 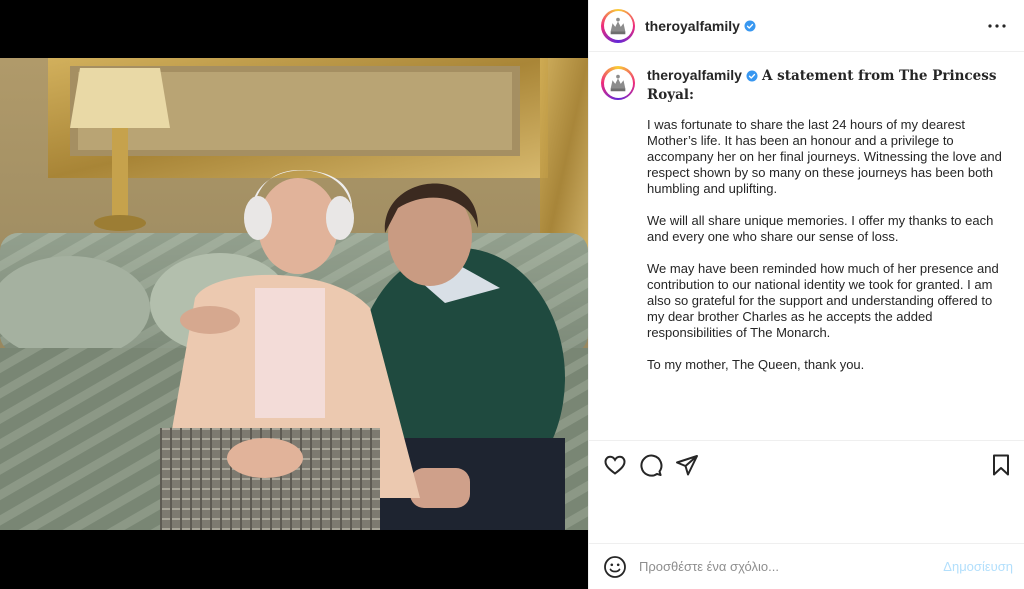 I want to click on post-header: theroyalfamily, so click(x=806, y=26).